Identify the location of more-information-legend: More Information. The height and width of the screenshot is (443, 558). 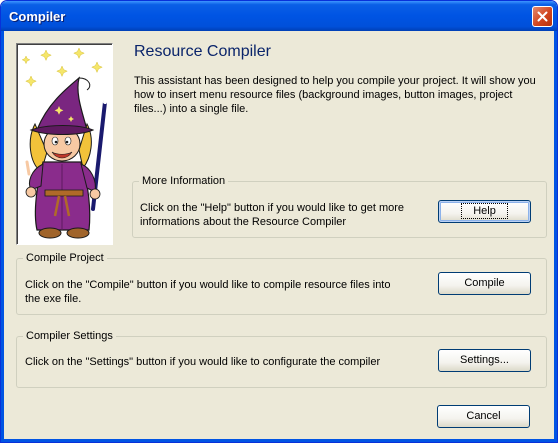
(184, 181).